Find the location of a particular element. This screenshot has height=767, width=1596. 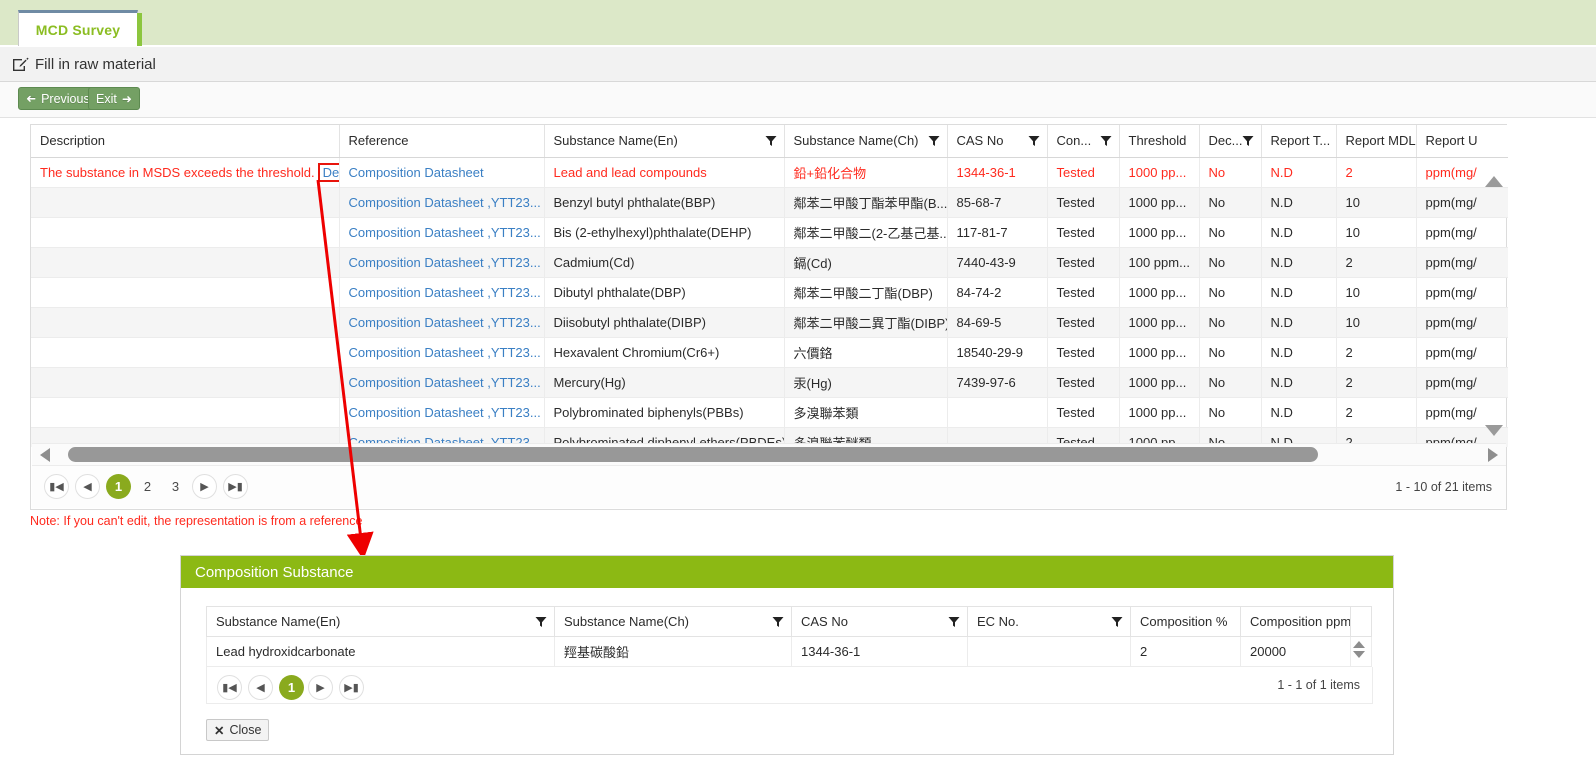

pager-page-1: 1 is located at coordinates (118, 486).